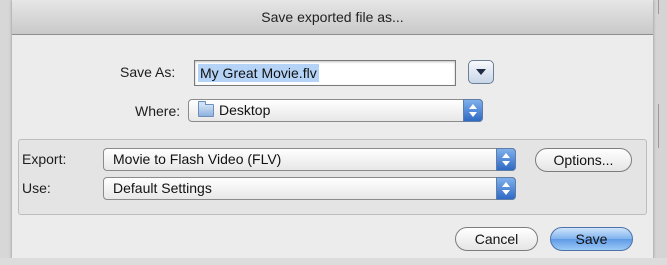 This screenshot has height=265, width=667. Describe the element at coordinates (148, 72) in the screenshot. I see `save-as-label: Save As:` at that location.